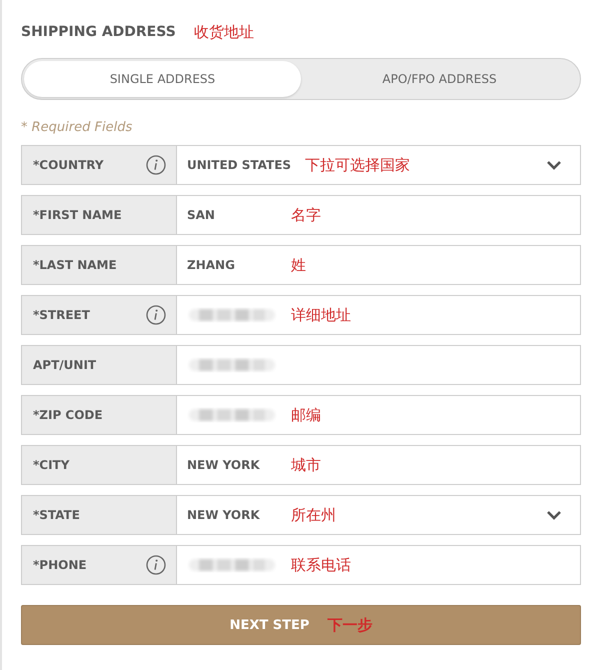  I want to click on annotation-note: 姓, so click(298, 265).